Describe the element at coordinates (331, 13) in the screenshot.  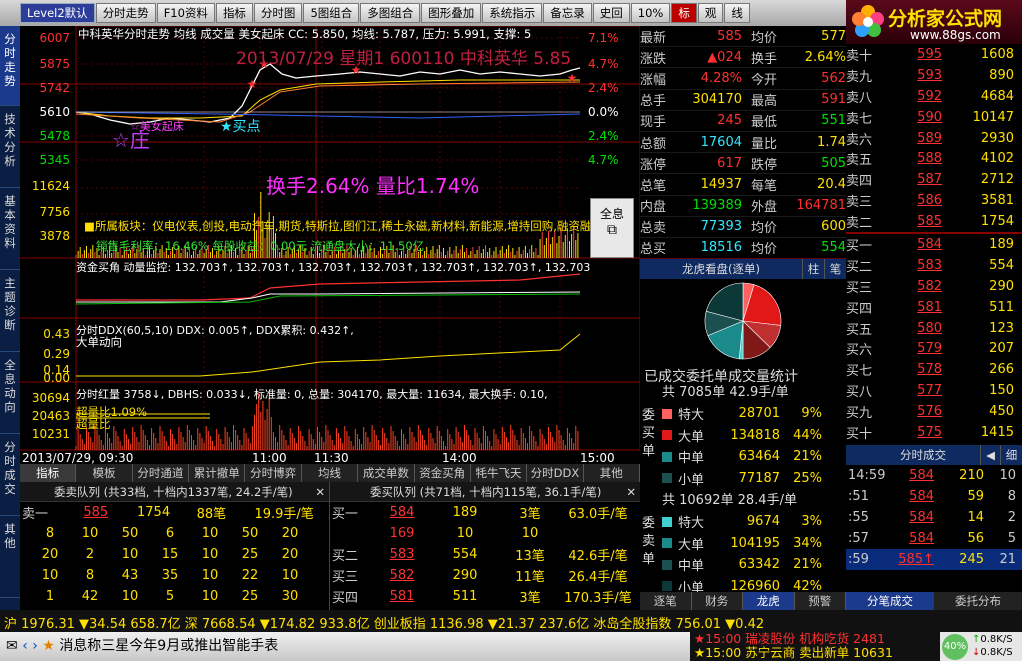
I see `toolbar-item-5: 5图组合` at that location.